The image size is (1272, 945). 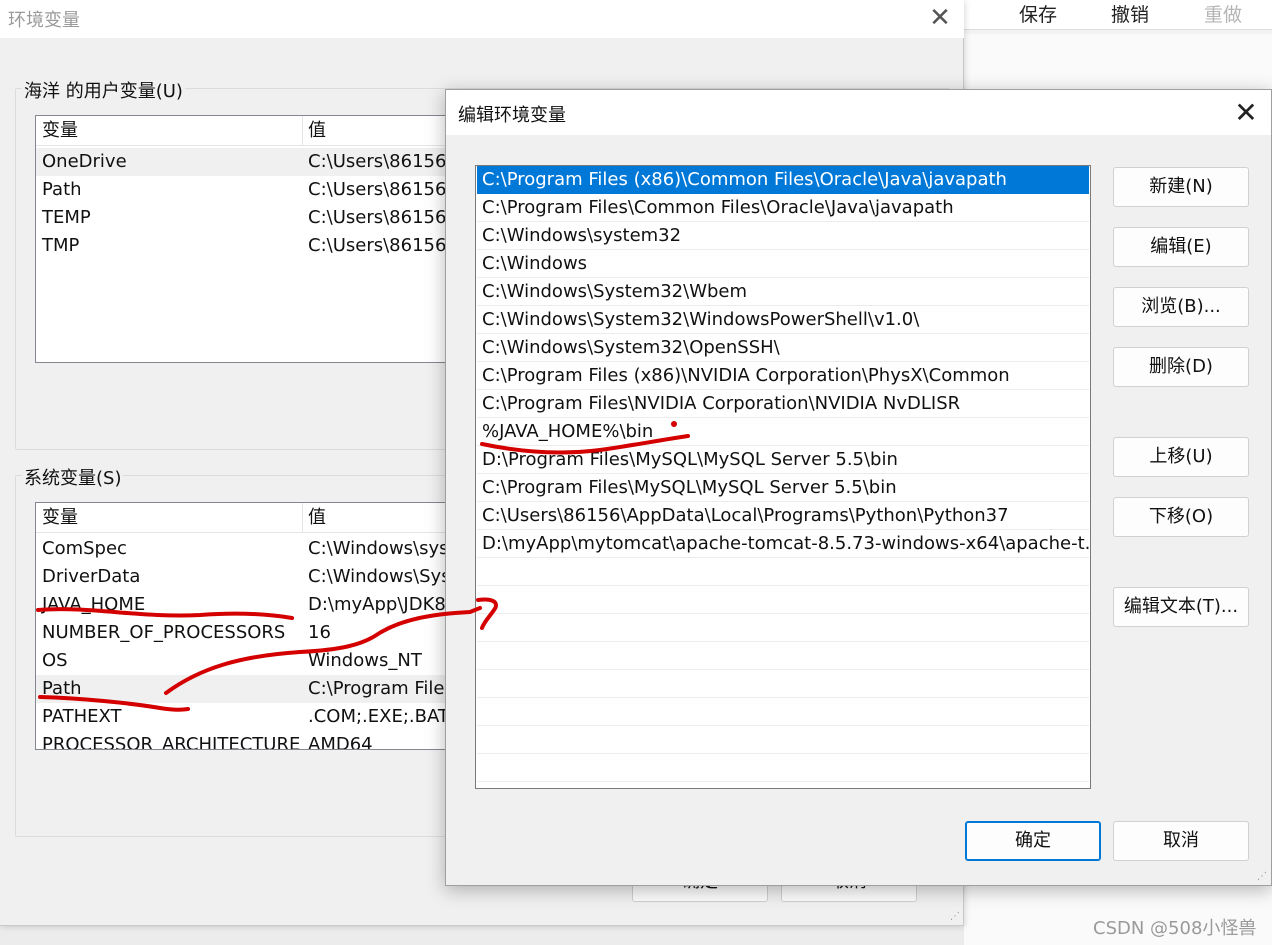 I want to click on dialog-title: 环境变量, so click(x=44, y=20).